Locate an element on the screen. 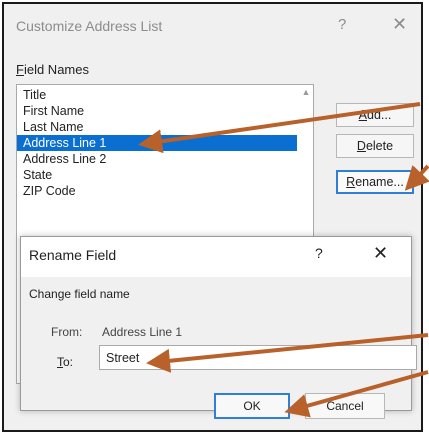  to-input is located at coordinates (258, 357).